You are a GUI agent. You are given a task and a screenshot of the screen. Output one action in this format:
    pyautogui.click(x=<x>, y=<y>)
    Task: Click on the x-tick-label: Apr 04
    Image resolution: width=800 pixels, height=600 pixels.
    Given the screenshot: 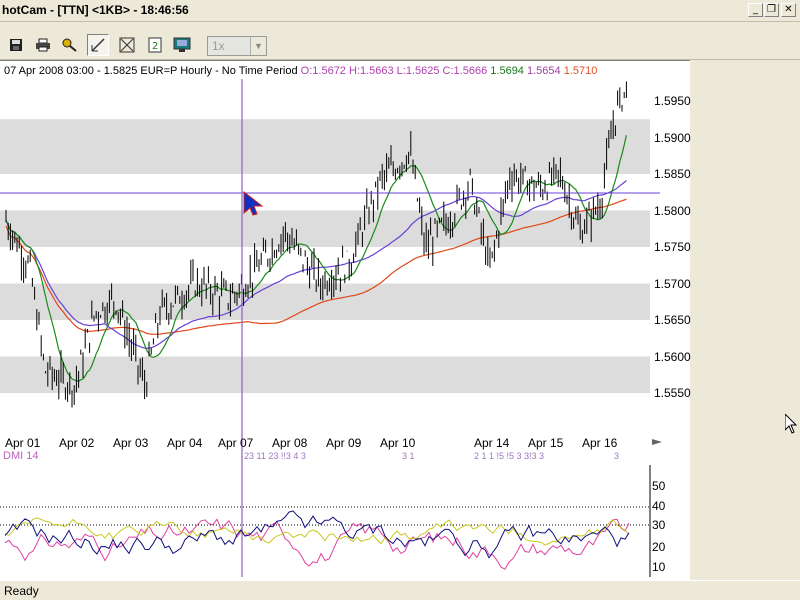 What is the action you would take?
    pyautogui.click(x=185, y=443)
    